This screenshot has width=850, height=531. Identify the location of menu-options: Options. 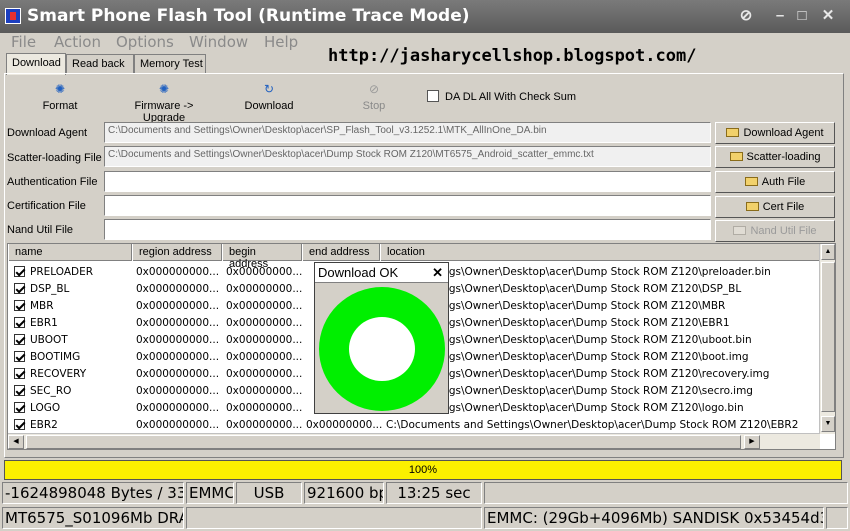
(145, 42).